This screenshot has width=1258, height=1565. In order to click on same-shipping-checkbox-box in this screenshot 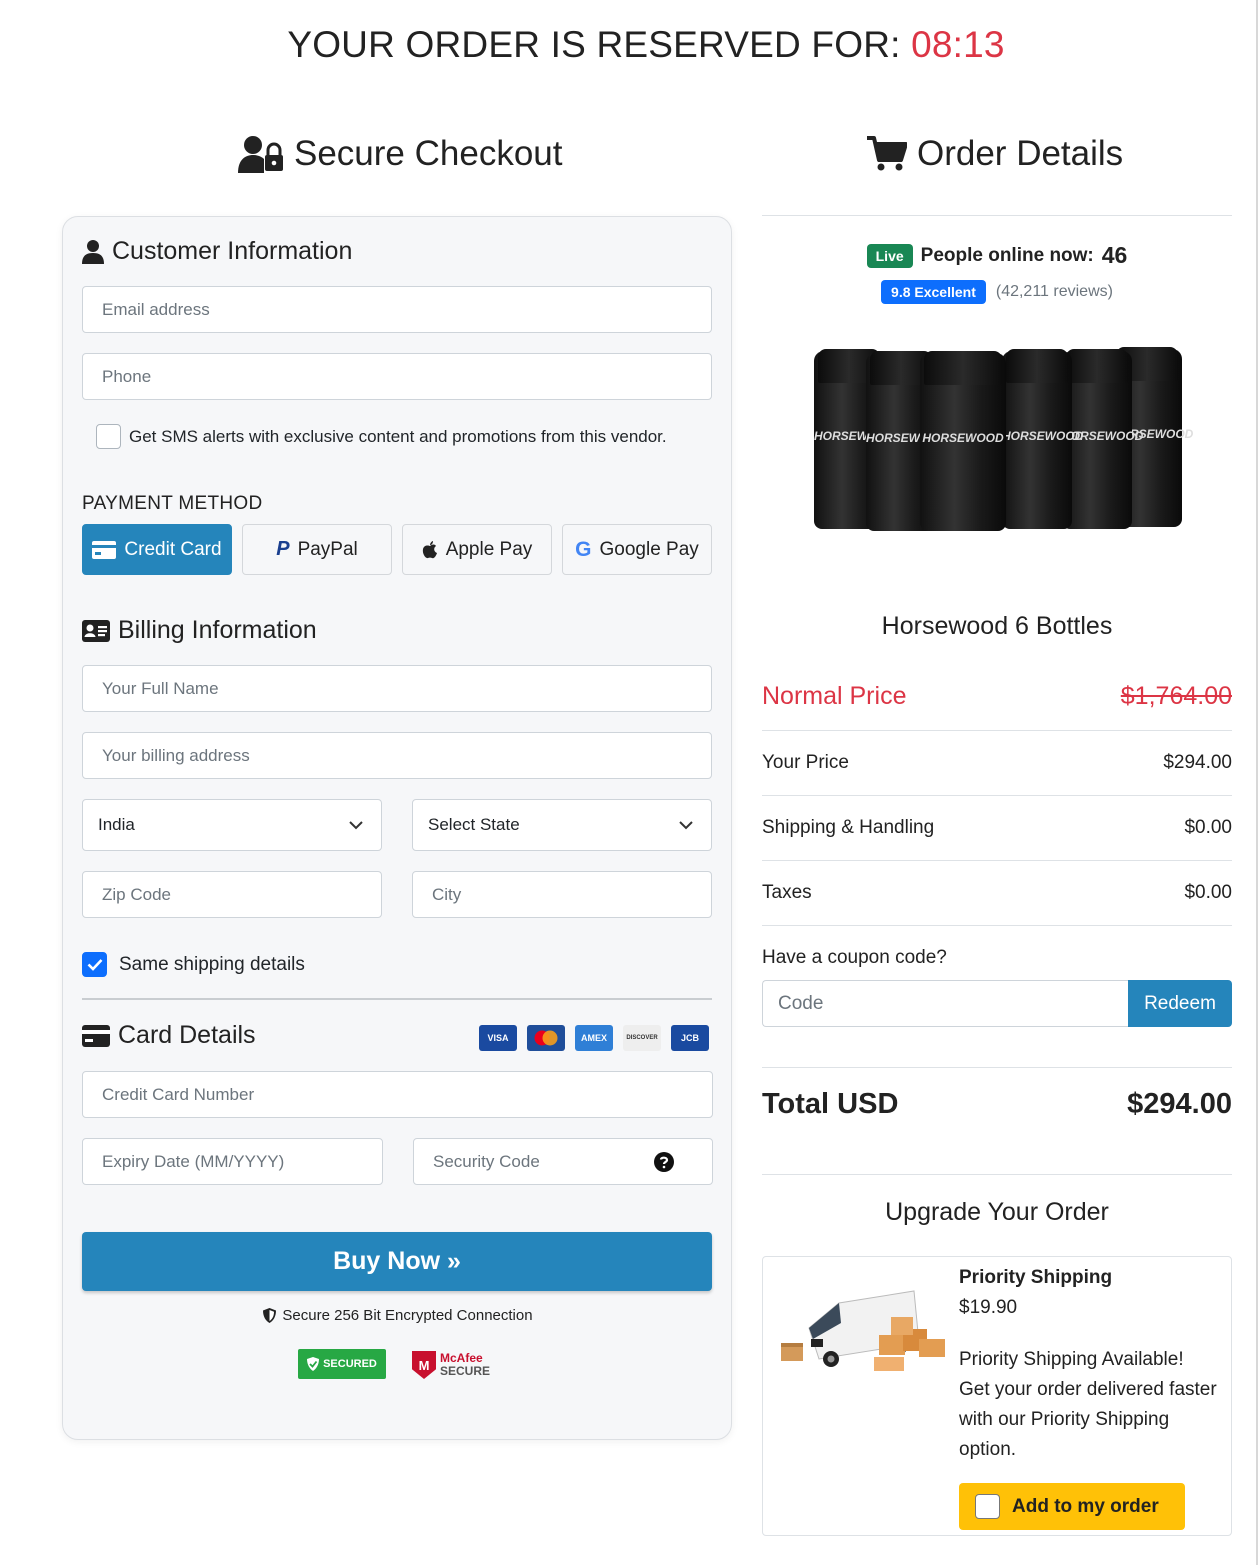, I will do `click(94, 964)`.